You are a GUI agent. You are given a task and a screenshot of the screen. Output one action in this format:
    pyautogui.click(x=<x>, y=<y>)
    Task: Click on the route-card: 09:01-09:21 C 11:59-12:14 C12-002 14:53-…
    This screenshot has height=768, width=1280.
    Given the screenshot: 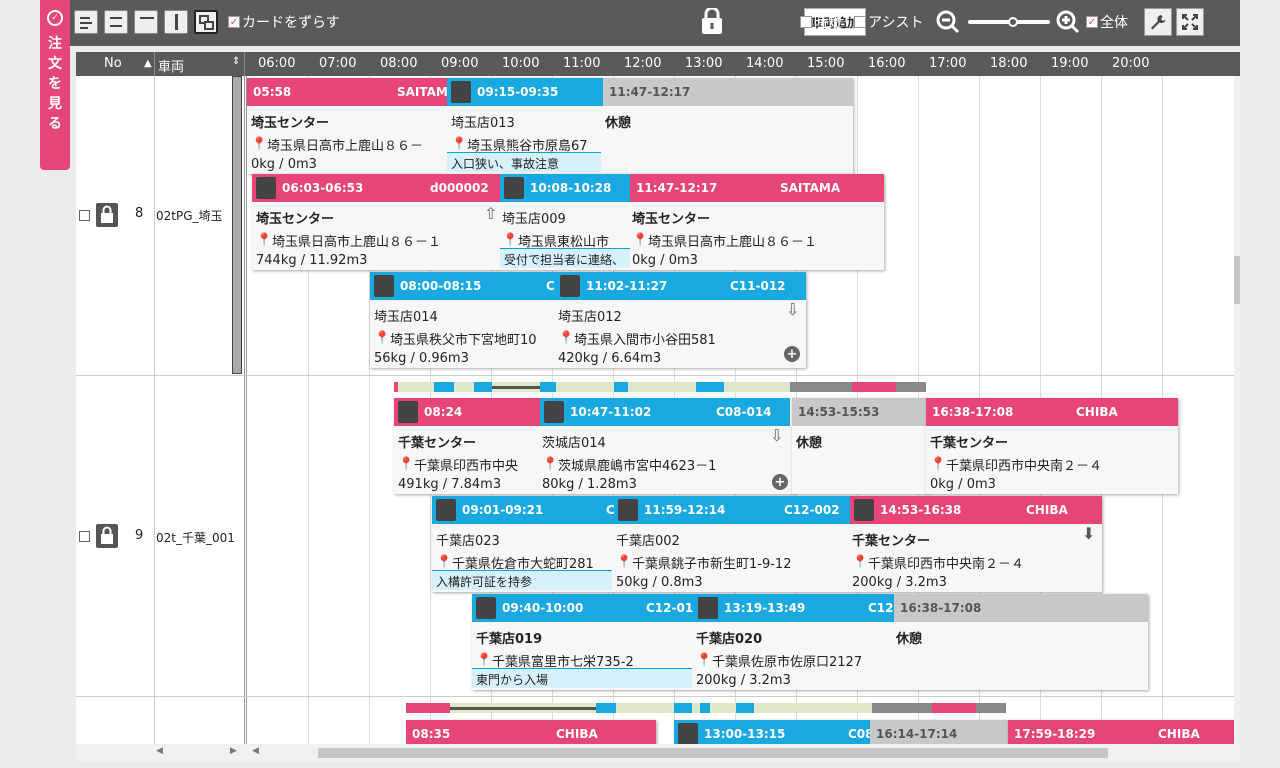 What is the action you would take?
    pyautogui.click(x=767, y=544)
    